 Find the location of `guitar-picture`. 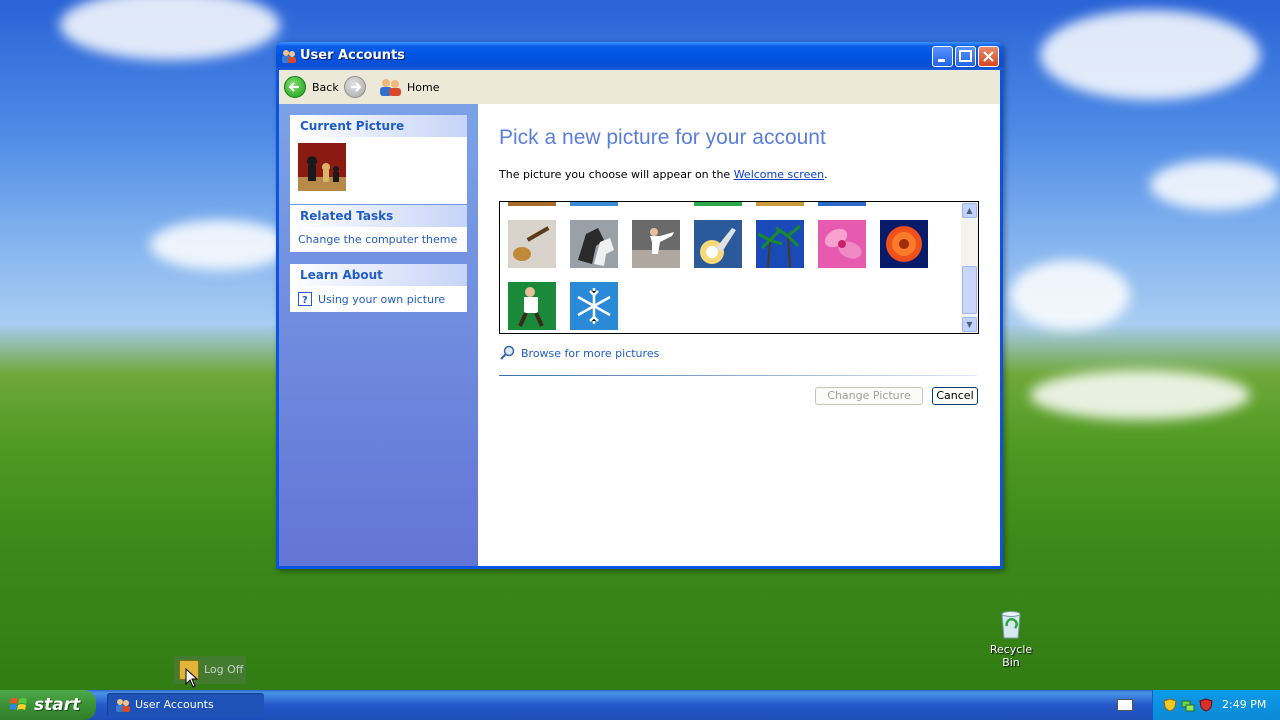

guitar-picture is located at coordinates (532, 244).